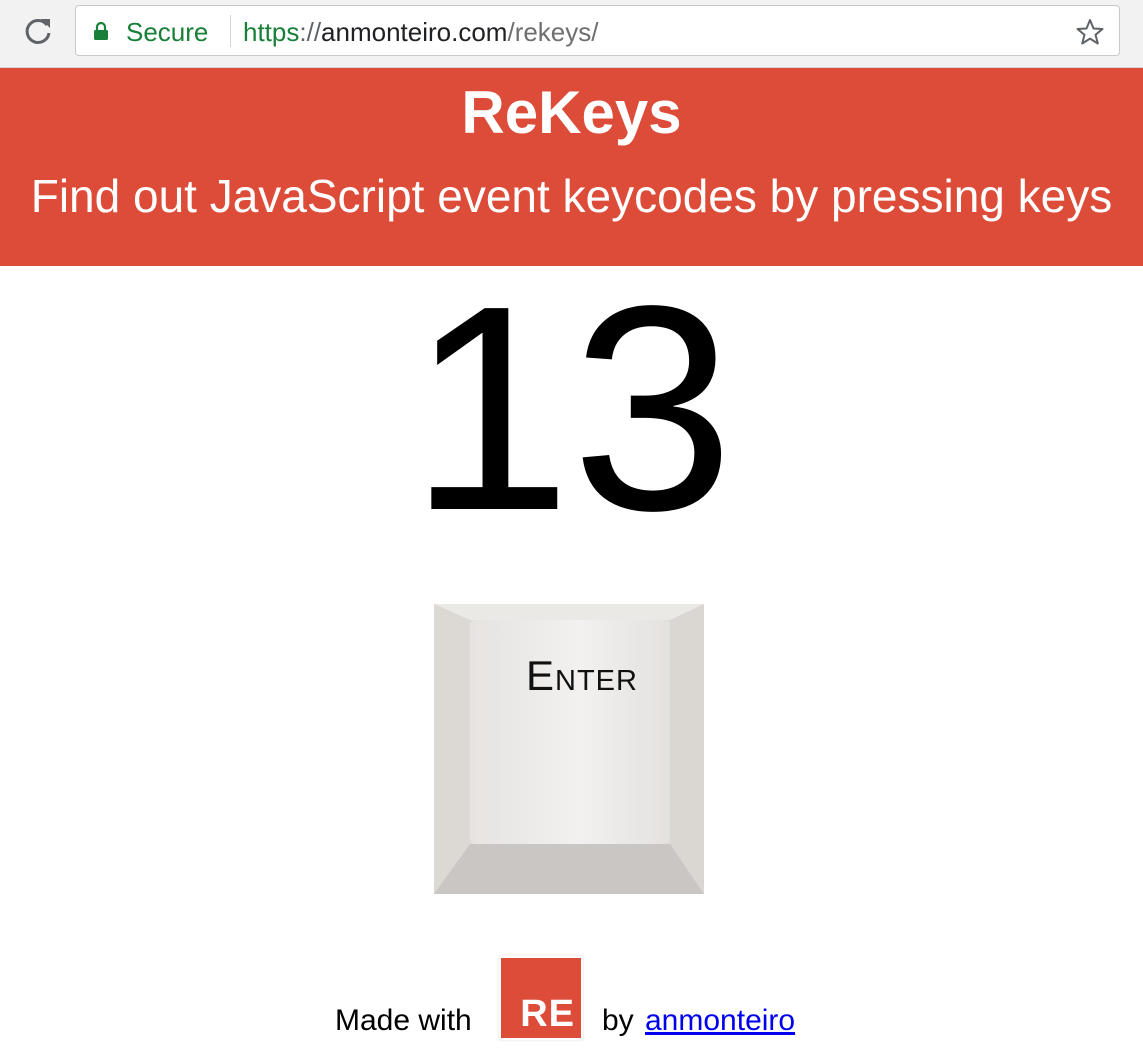  What do you see at coordinates (414, 32) in the screenshot?
I see `url-host: anmonteiro.com` at bounding box center [414, 32].